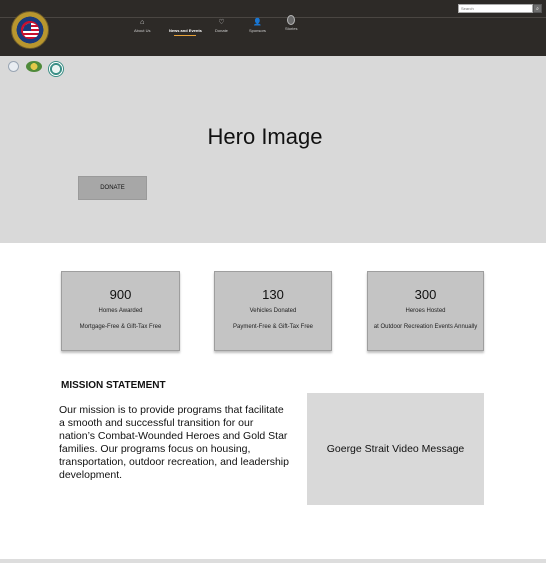 Image resolution: width=546 pixels, height=563 pixels. What do you see at coordinates (273, 327) in the screenshot?
I see `stat-sublabel: Payment-Free & Gift-Tax Free` at bounding box center [273, 327].